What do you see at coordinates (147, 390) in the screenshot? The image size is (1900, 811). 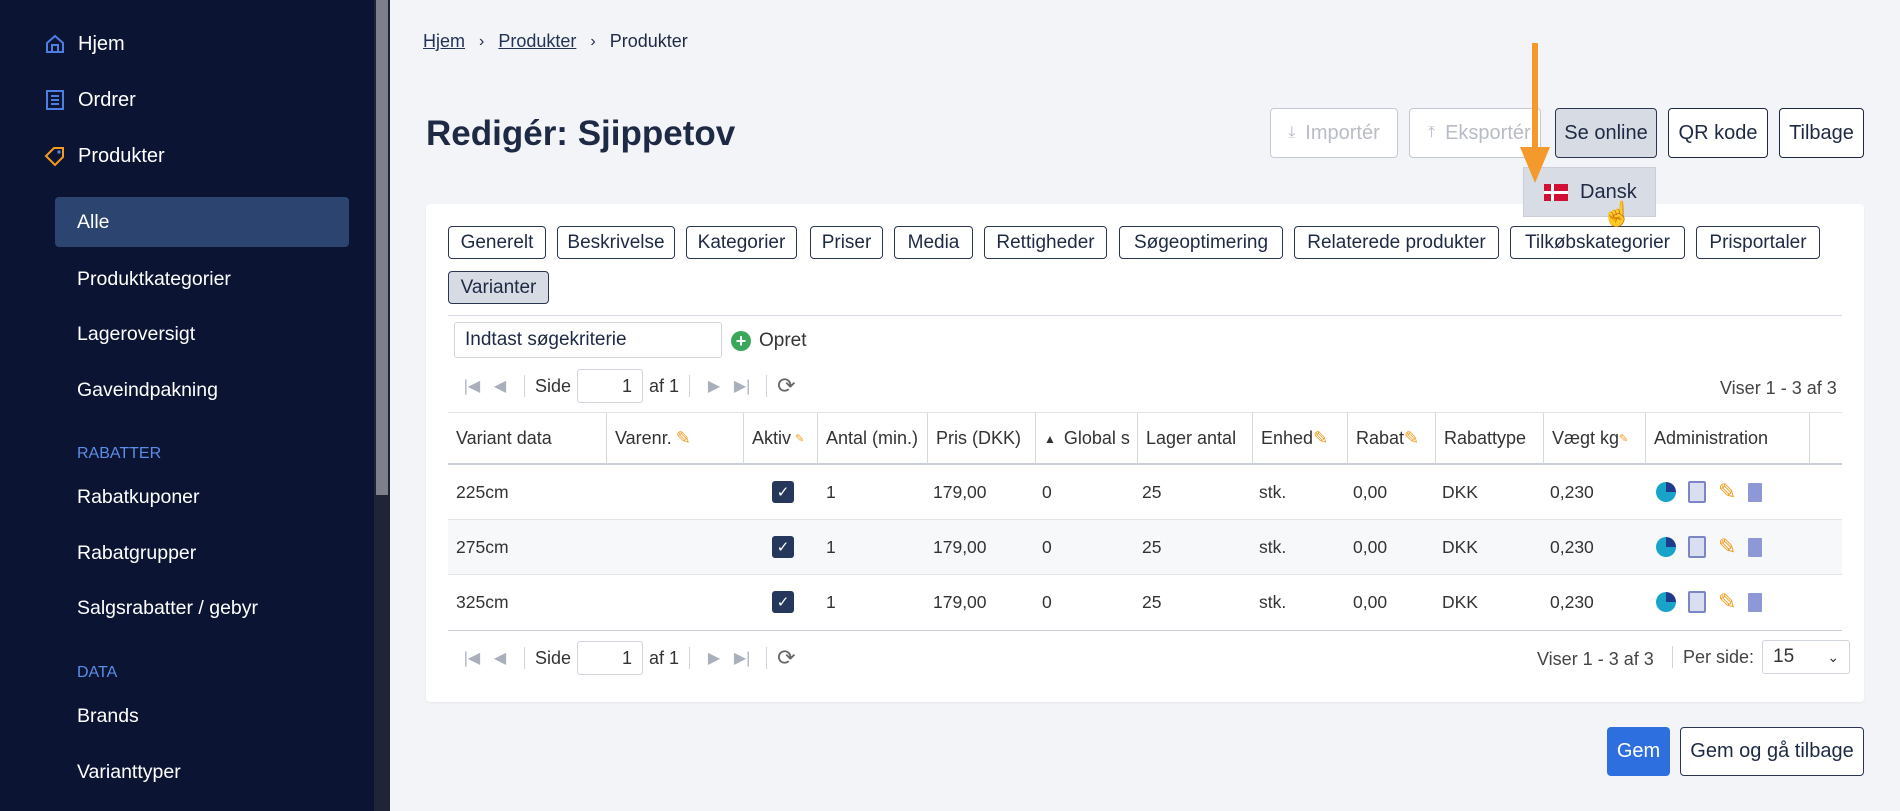 I see `sidebar-item-gaveindpakning: Gaveindpakning` at bounding box center [147, 390].